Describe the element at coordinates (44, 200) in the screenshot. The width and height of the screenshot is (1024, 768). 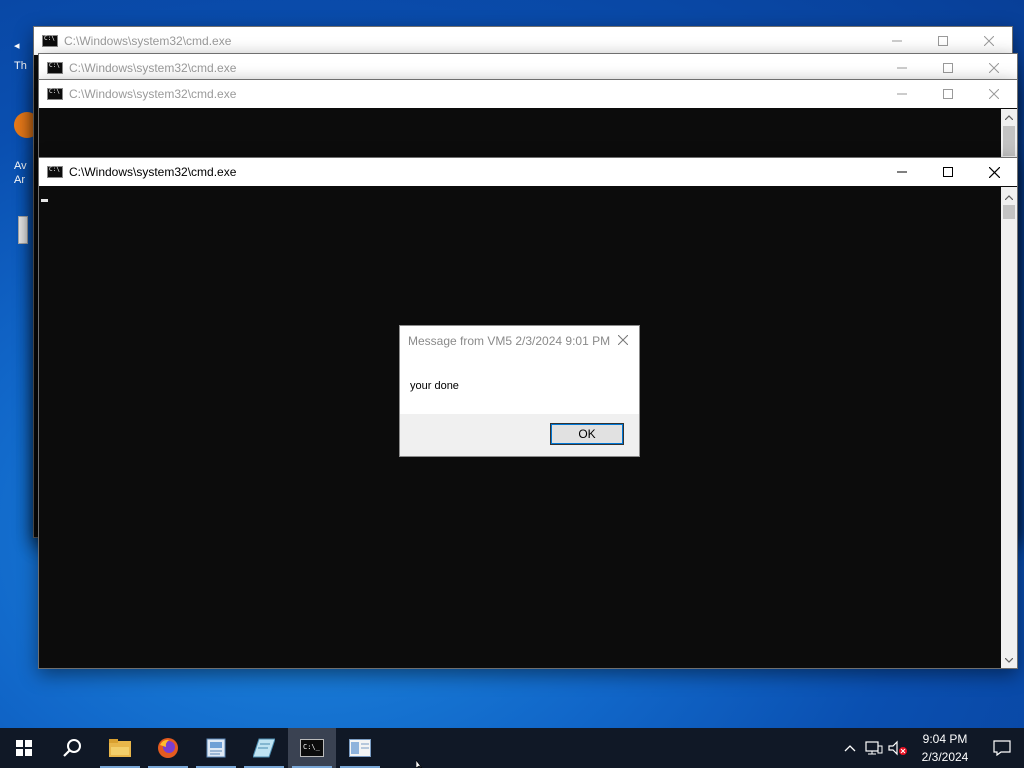
I see `console-cursor` at that location.